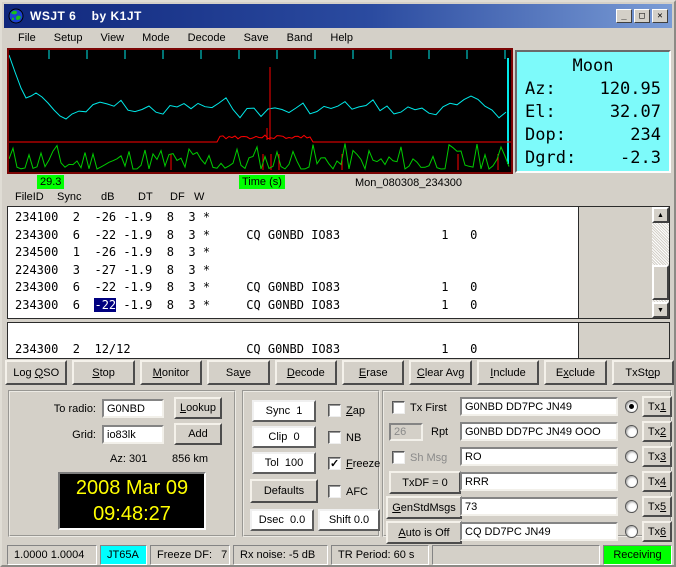 The height and width of the screenshot is (567, 676). Describe the element at coordinates (539, 506) in the screenshot. I see `tx5-message-input: 73` at that location.